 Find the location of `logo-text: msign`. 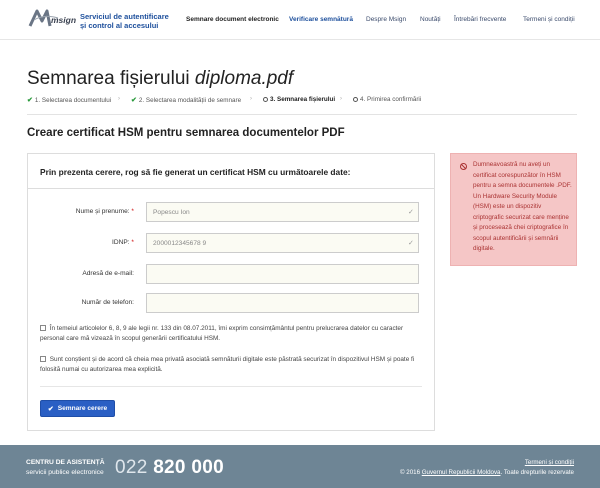

logo-text: msign is located at coordinates (63, 20).